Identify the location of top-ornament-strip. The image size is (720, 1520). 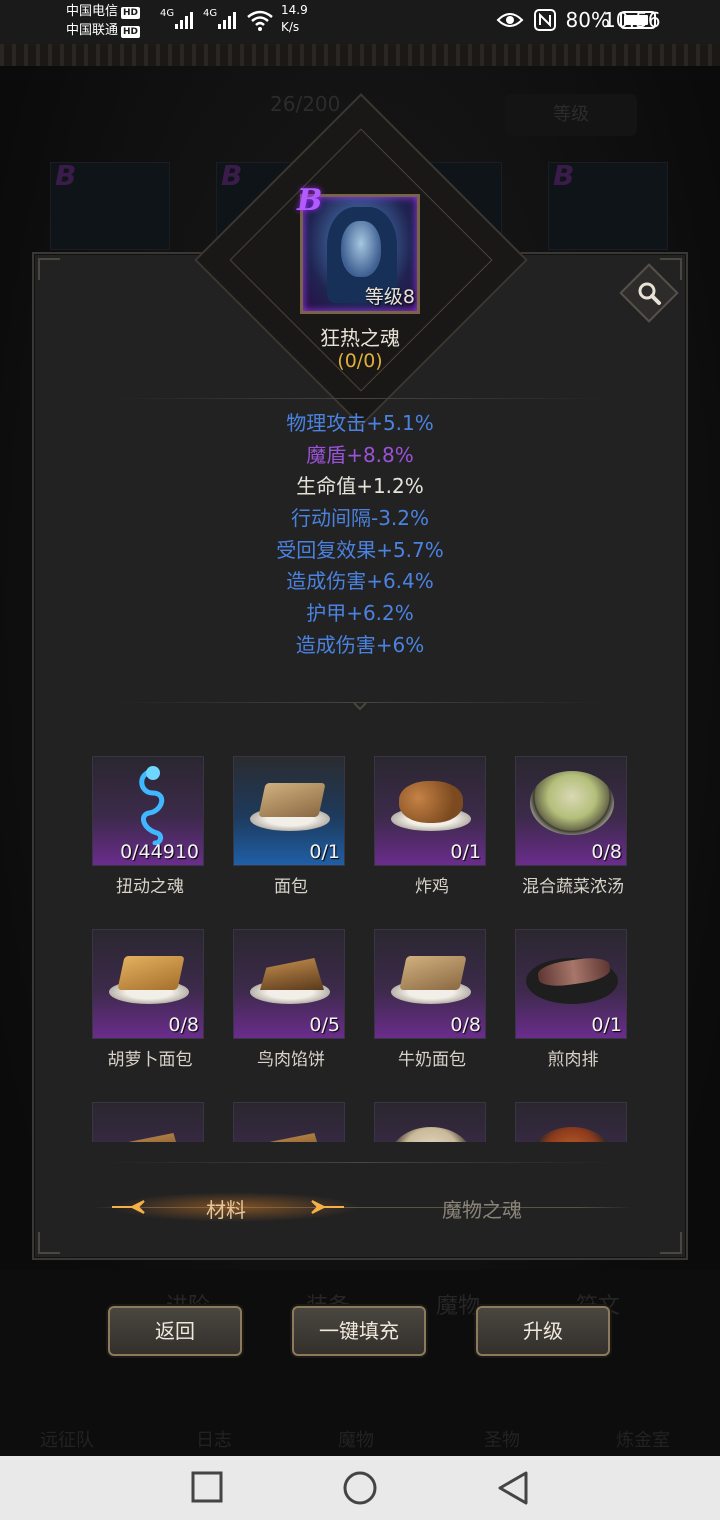
(360, 55).